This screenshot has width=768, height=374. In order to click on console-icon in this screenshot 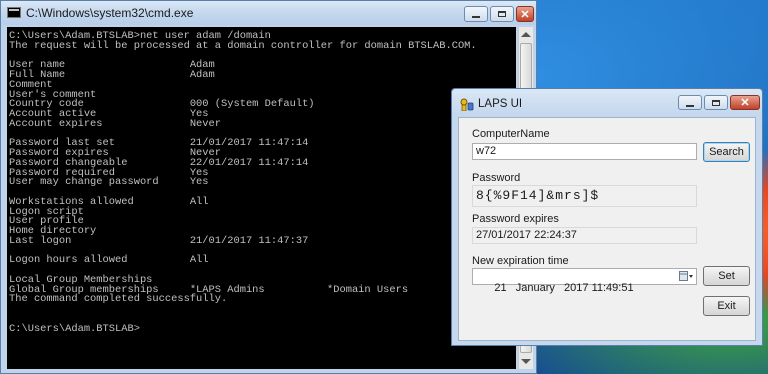, I will do `click(14, 12)`.